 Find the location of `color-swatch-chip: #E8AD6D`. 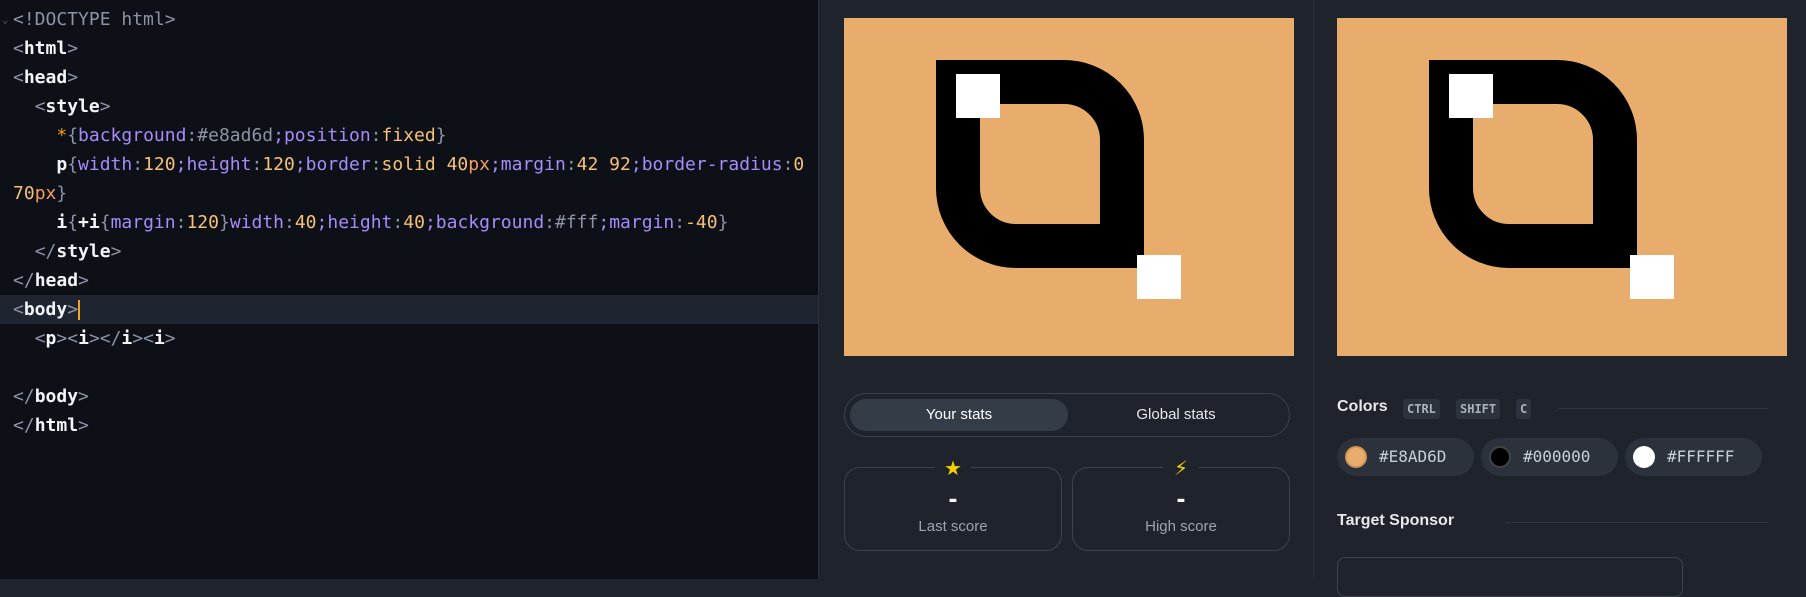

color-swatch-chip: #E8AD6D is located at coordinates (1405, 457).